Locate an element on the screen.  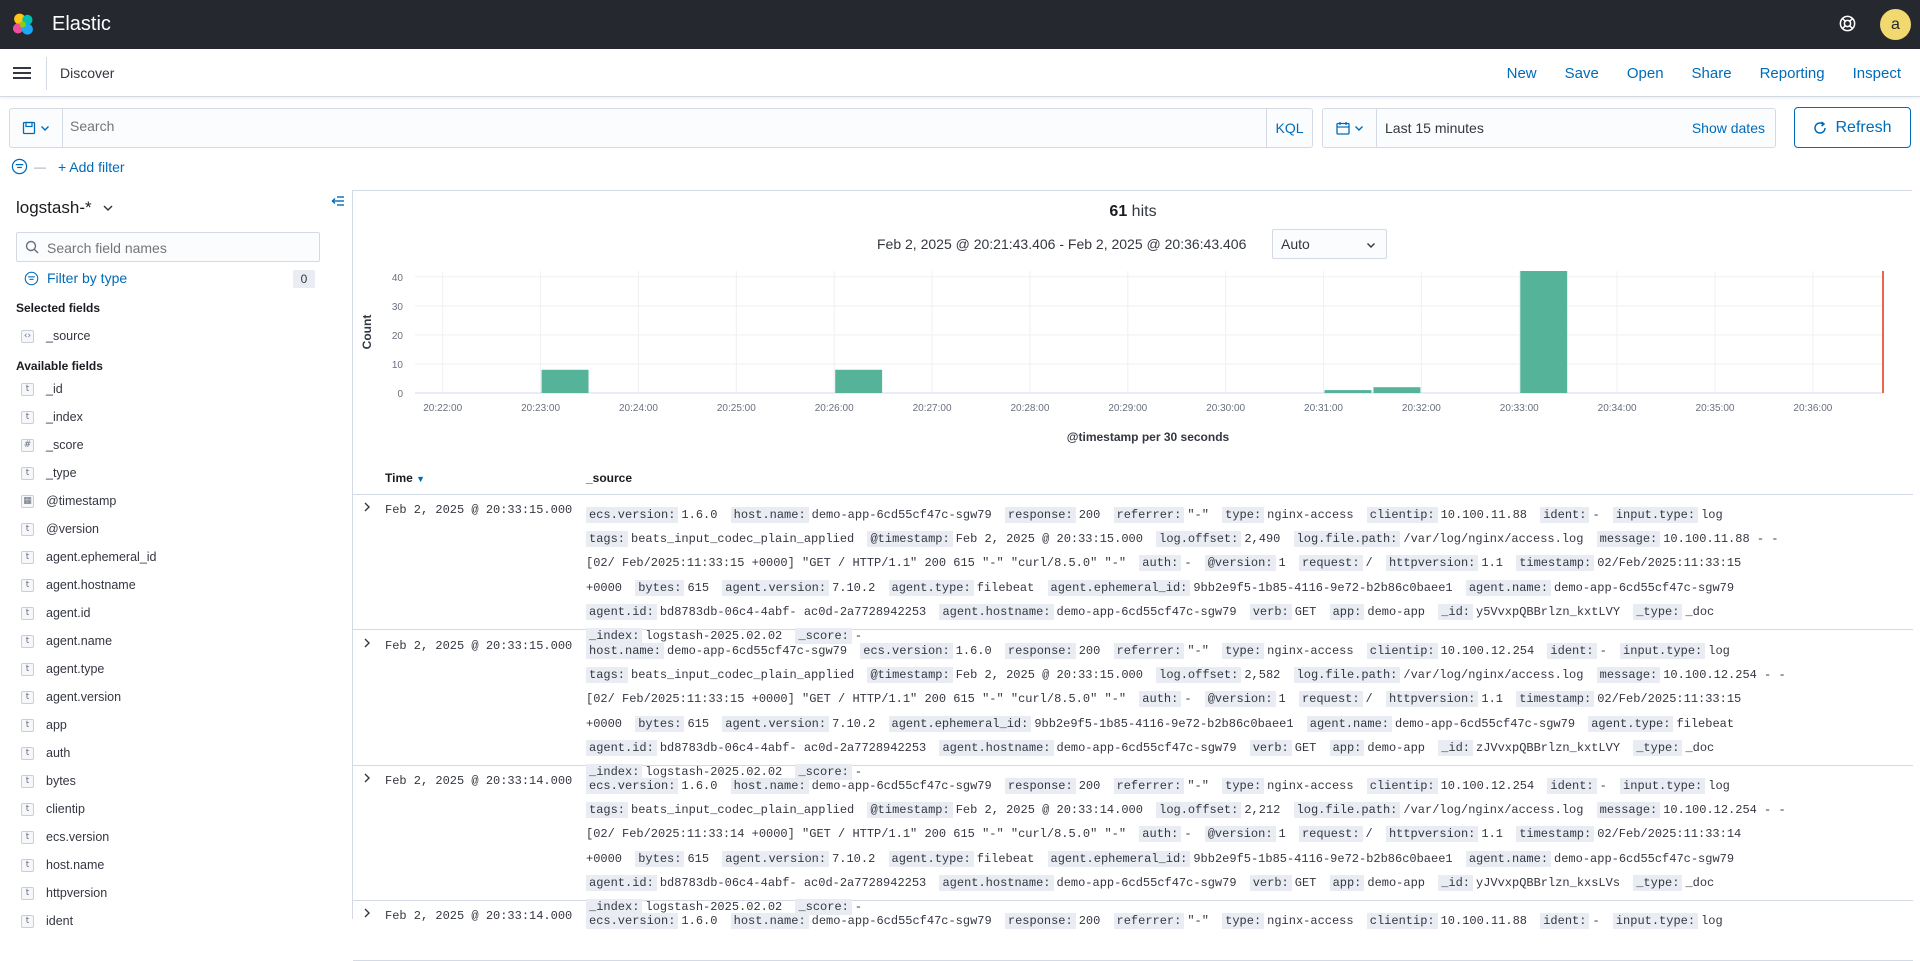
add-filter-button: + Add filter is located at coordinates (91, 167).